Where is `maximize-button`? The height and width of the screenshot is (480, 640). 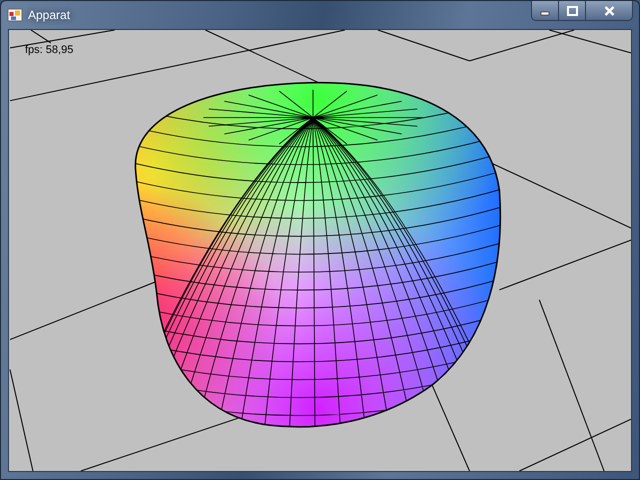 maximize-button is located at coordinates (572, 10).